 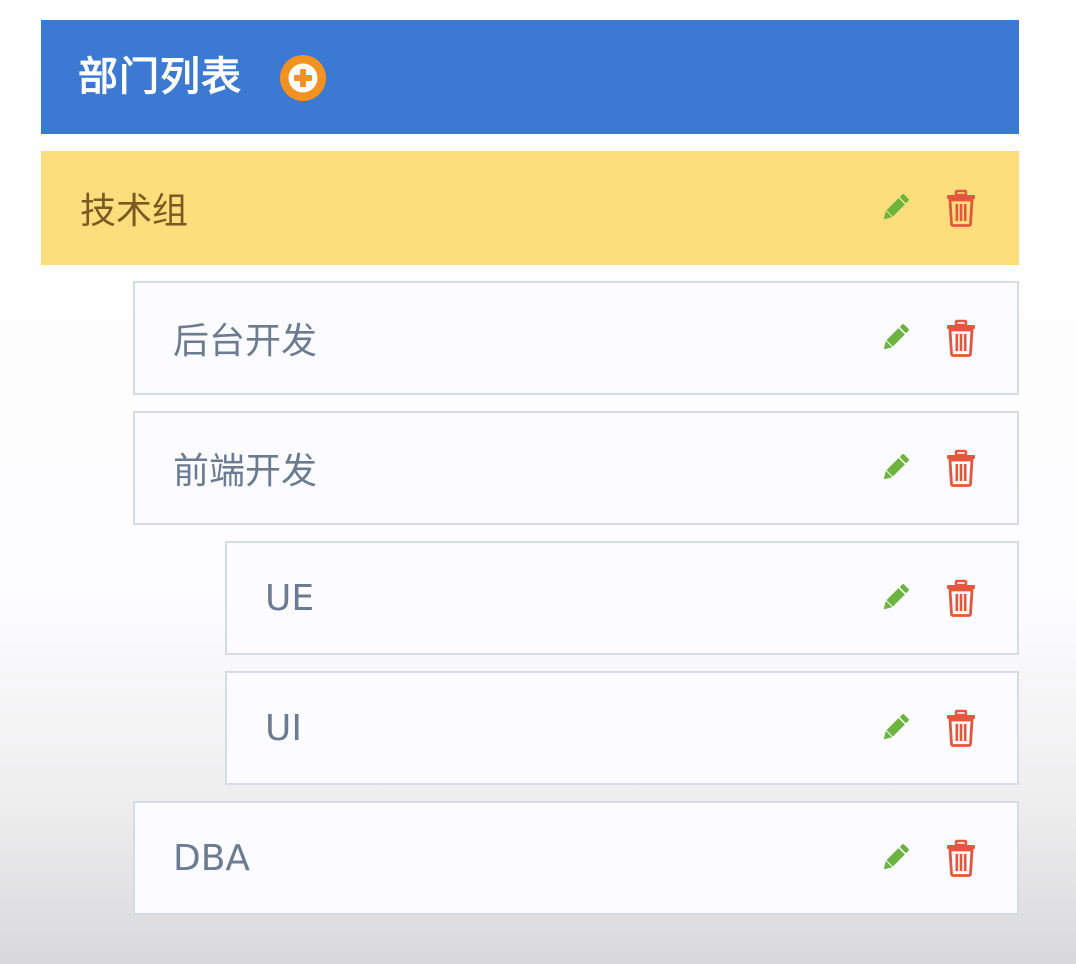 I want to click on plus-circle-icon, so click(x=303, y=78).